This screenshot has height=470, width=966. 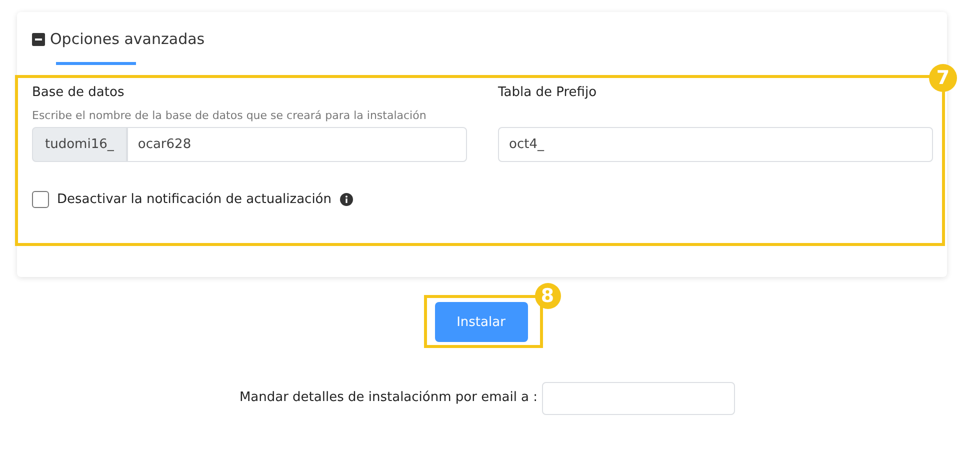 I want to click on field-hint: Escribe el nombre de la base de datos que se creará para la instalación, so click(x=230, y=116).